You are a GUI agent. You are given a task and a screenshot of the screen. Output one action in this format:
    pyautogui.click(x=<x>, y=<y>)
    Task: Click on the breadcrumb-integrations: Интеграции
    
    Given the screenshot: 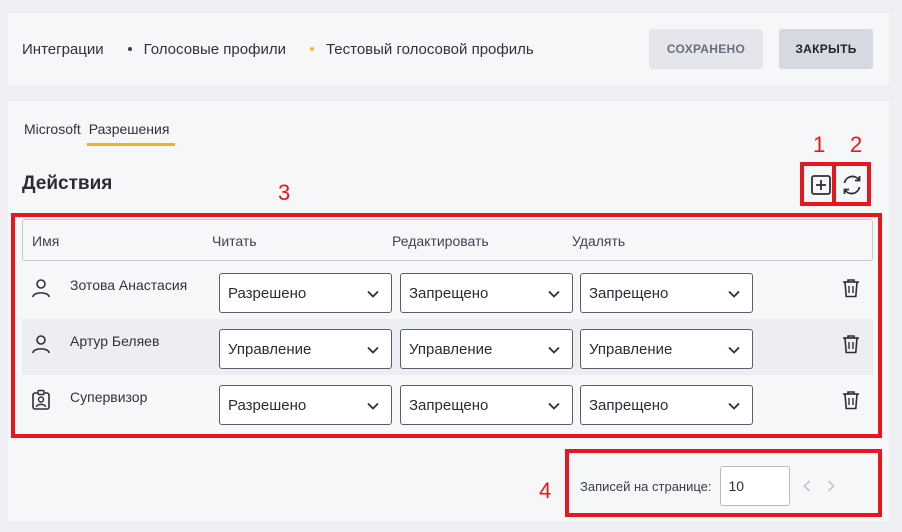 What is the action you would take?
    pyautogui.click(x=63, y=49)
    